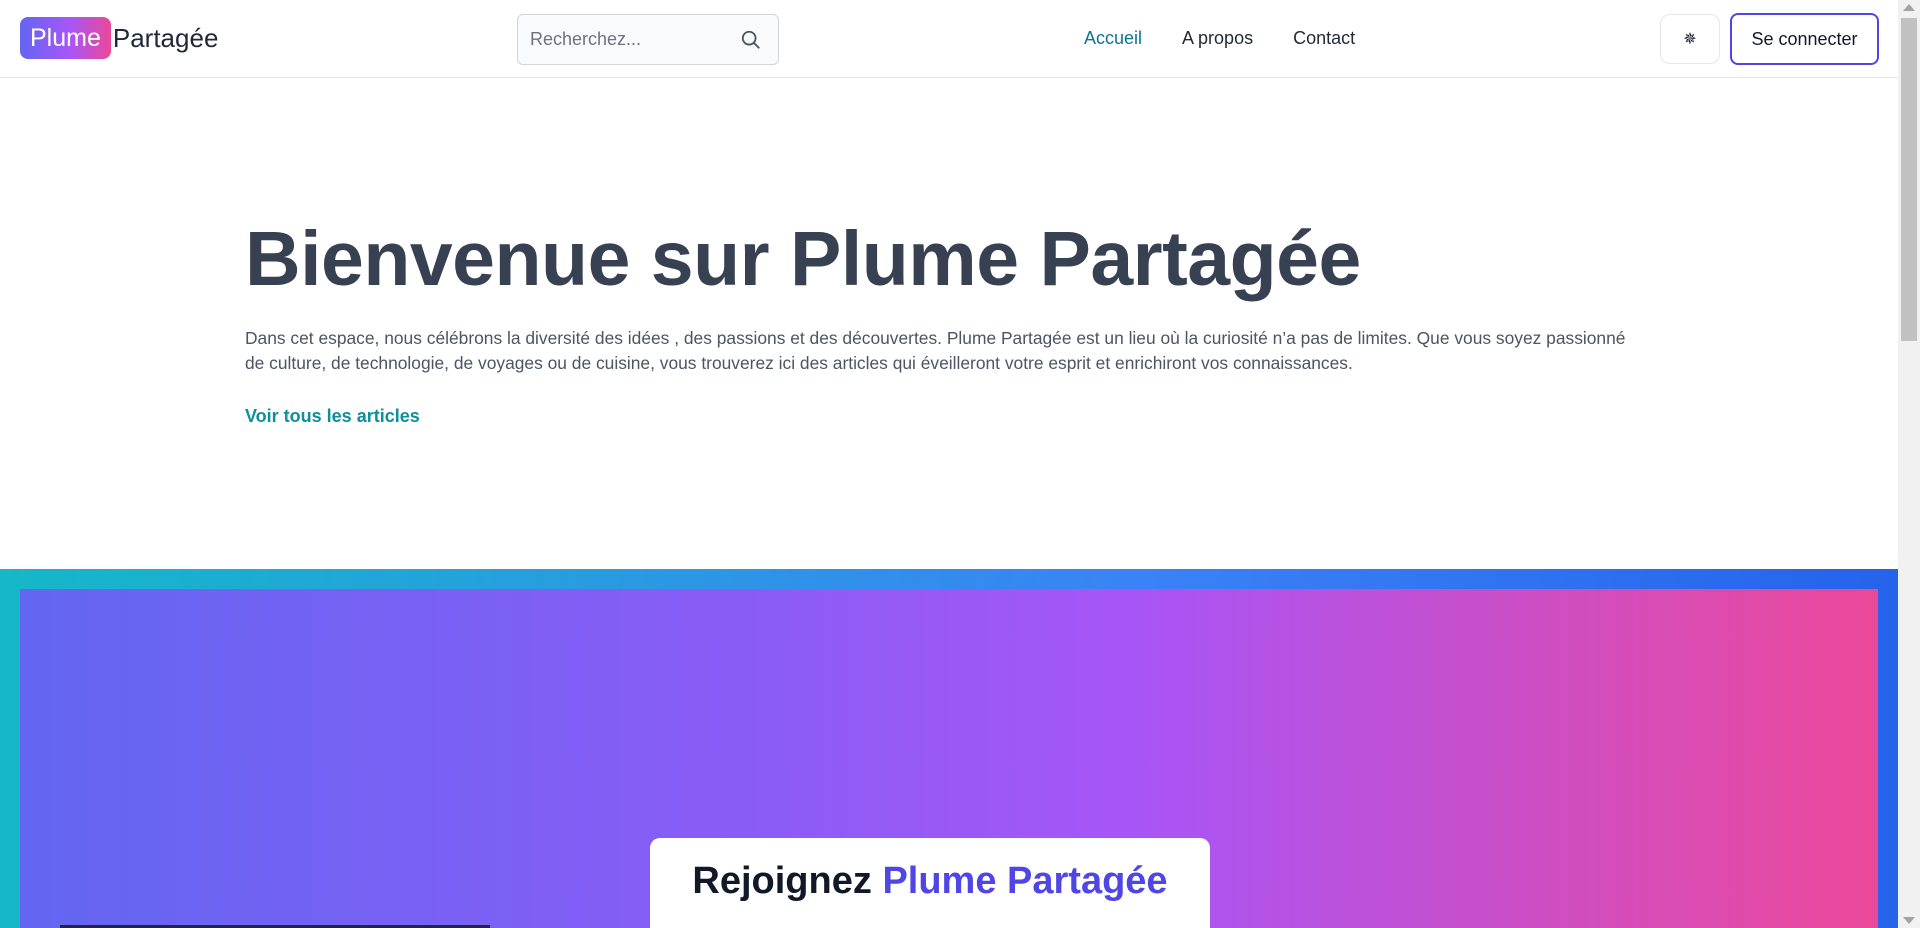  What do you see at coordinates (165, 37) in the screenshot?
I see `logo-text: Partagée` at bounding box center [165, 37].